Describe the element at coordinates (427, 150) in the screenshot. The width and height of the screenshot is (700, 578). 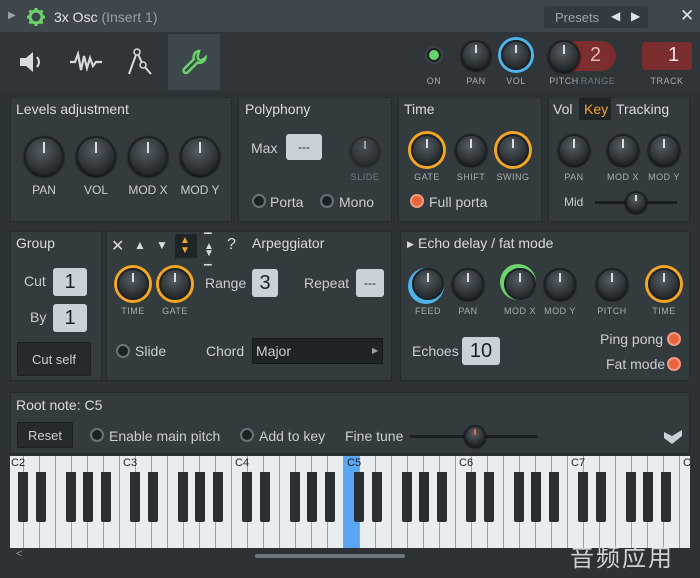
I see `gate-knob` at that location.